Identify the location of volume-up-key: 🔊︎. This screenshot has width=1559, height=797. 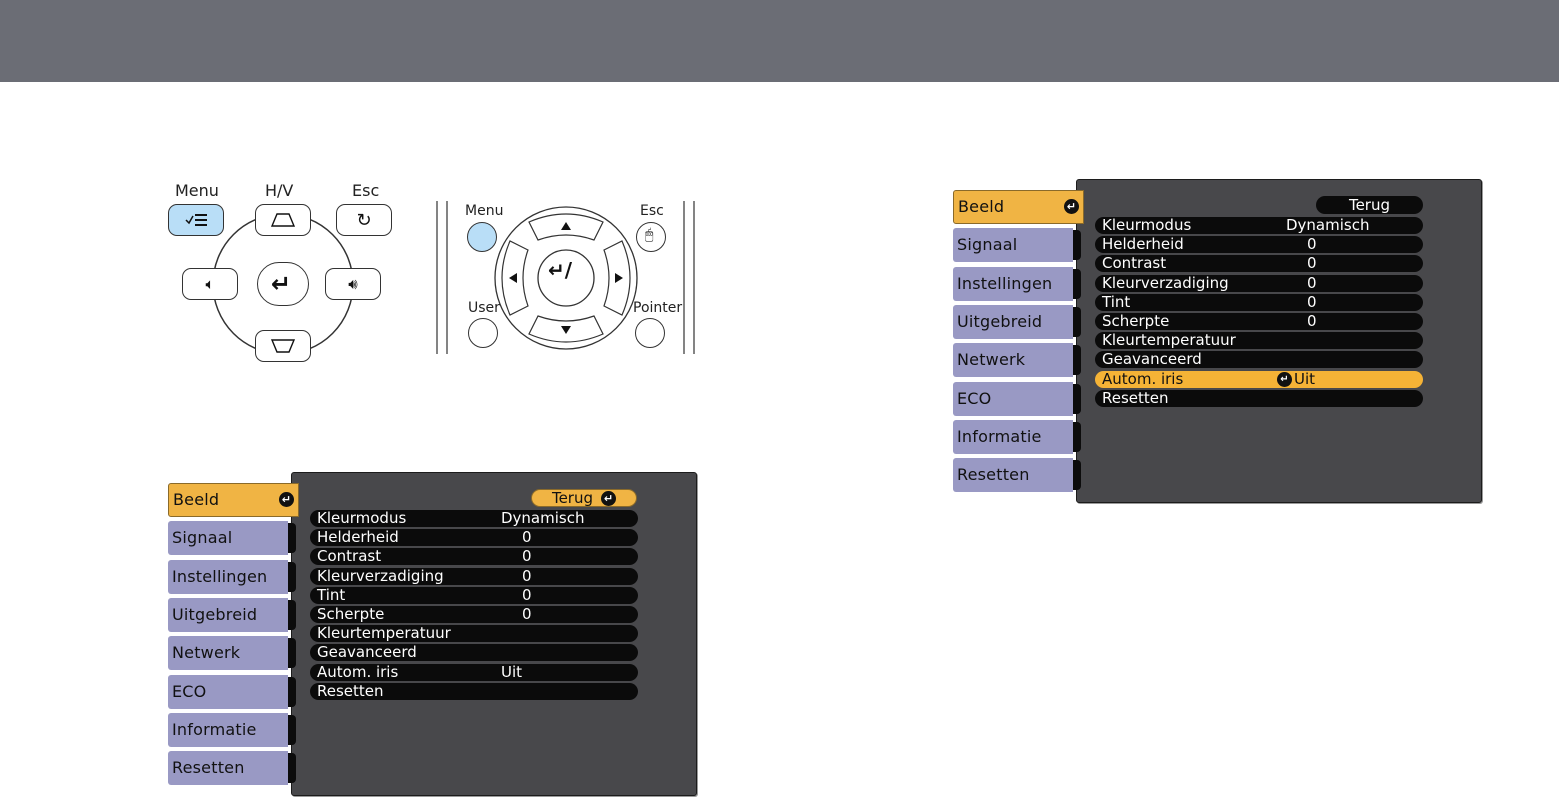
(353, 284).